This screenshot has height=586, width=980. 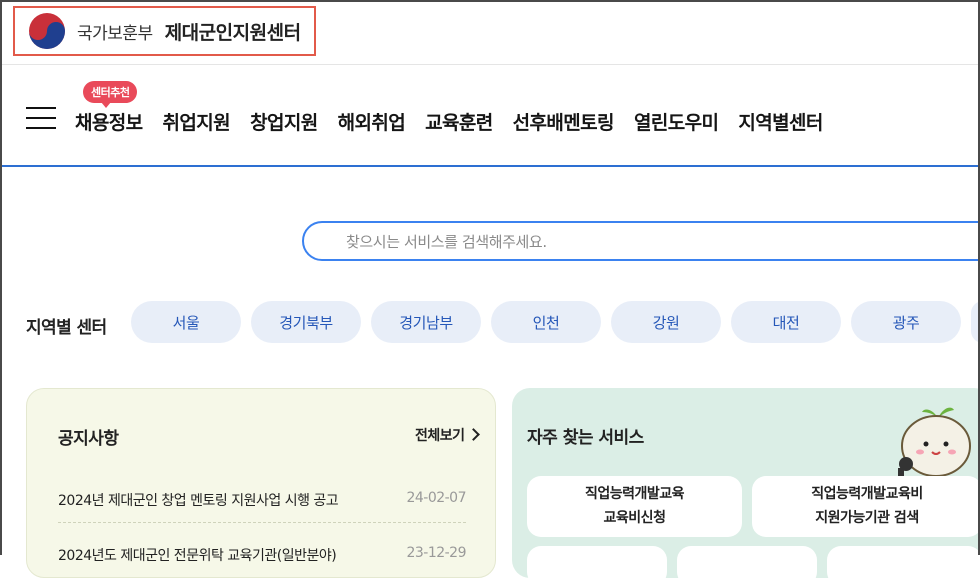 I want to click on chevron-right-icon, so click(x=473, y=434).